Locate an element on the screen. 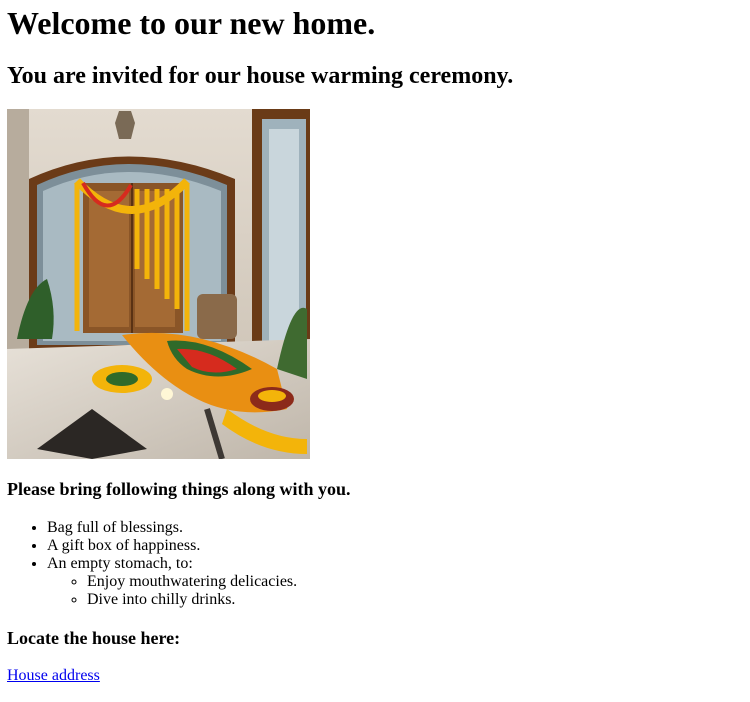 Image resolution: width=750 pixels, height=702 pixels. house-address-link: House address is located at coordinates (53, 676).